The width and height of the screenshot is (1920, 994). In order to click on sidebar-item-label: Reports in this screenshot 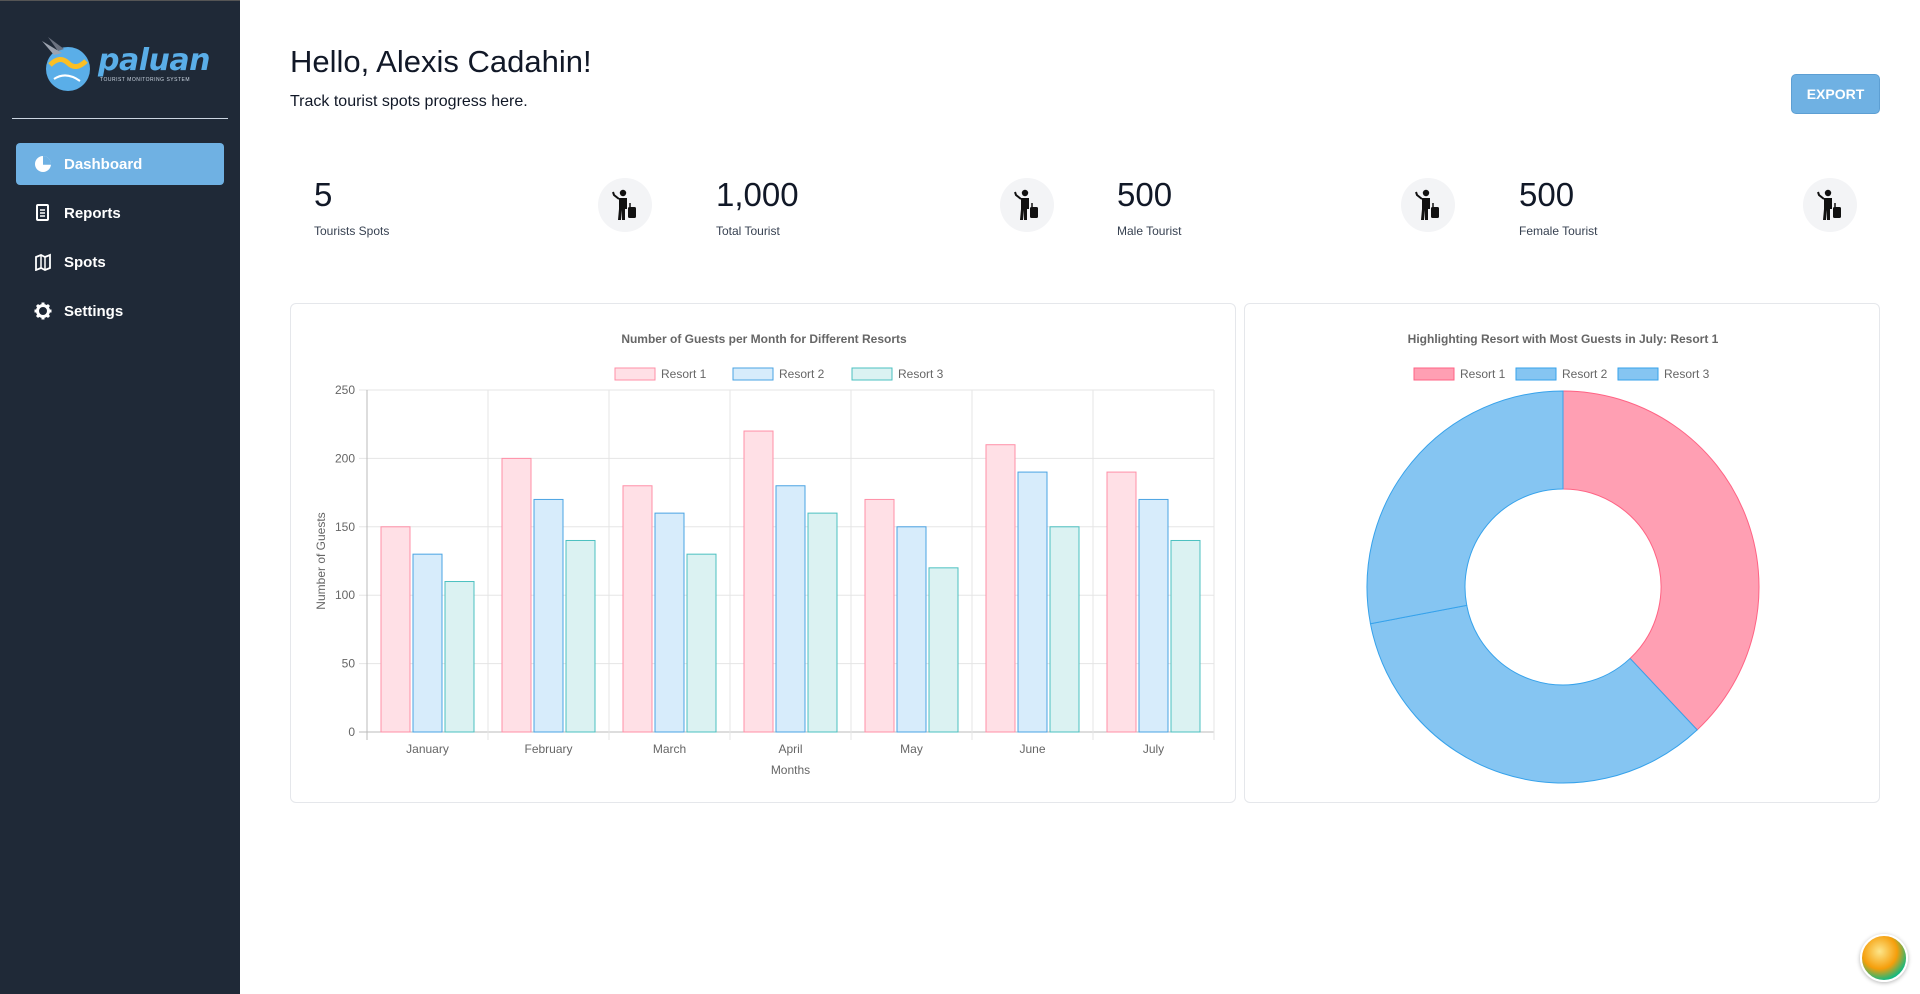, I will do `click(92, 213)`.